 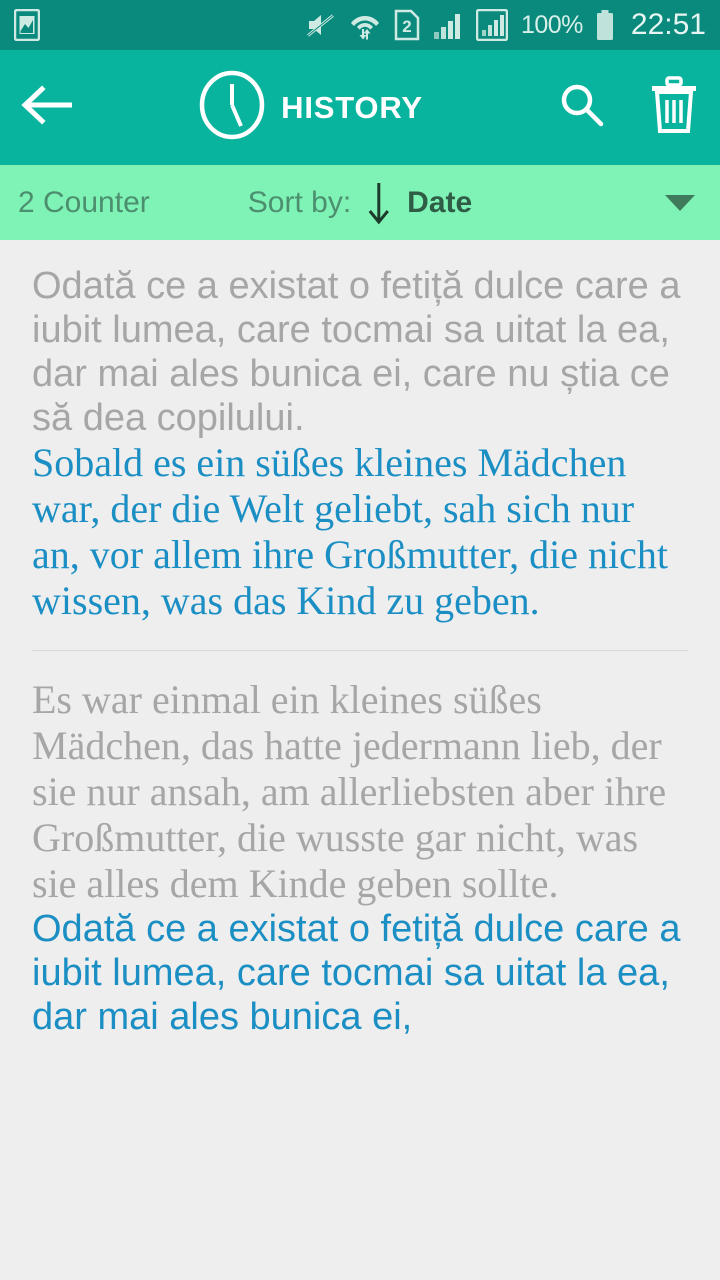 What do you see at coordinates (668, 24) in the screenshot?
I see `status-bar-clock: 22:51` at bounding box center [668, 24].